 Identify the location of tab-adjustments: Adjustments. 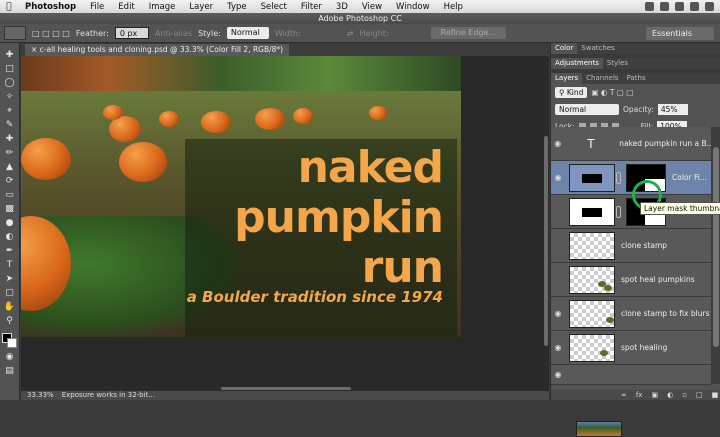
(577, 63).